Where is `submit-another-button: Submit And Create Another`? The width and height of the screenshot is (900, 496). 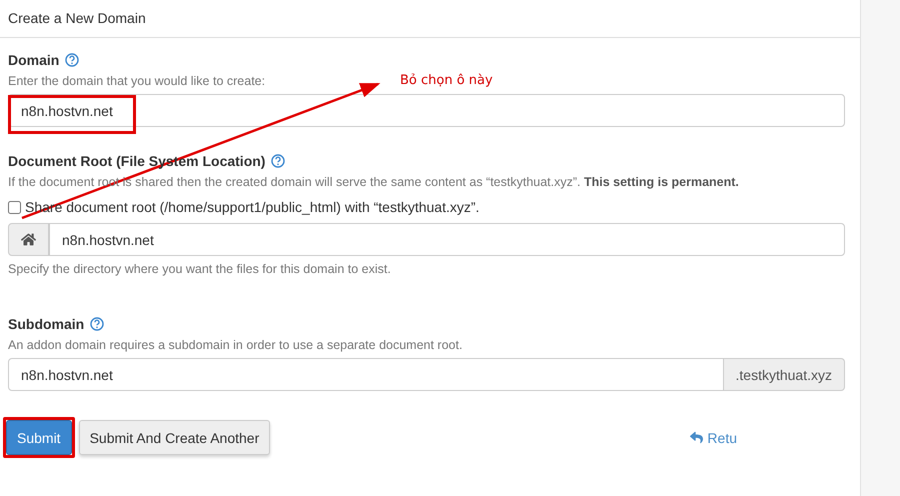 submit-another-button: Submit And Create Another is located at coordinates (174, 437).